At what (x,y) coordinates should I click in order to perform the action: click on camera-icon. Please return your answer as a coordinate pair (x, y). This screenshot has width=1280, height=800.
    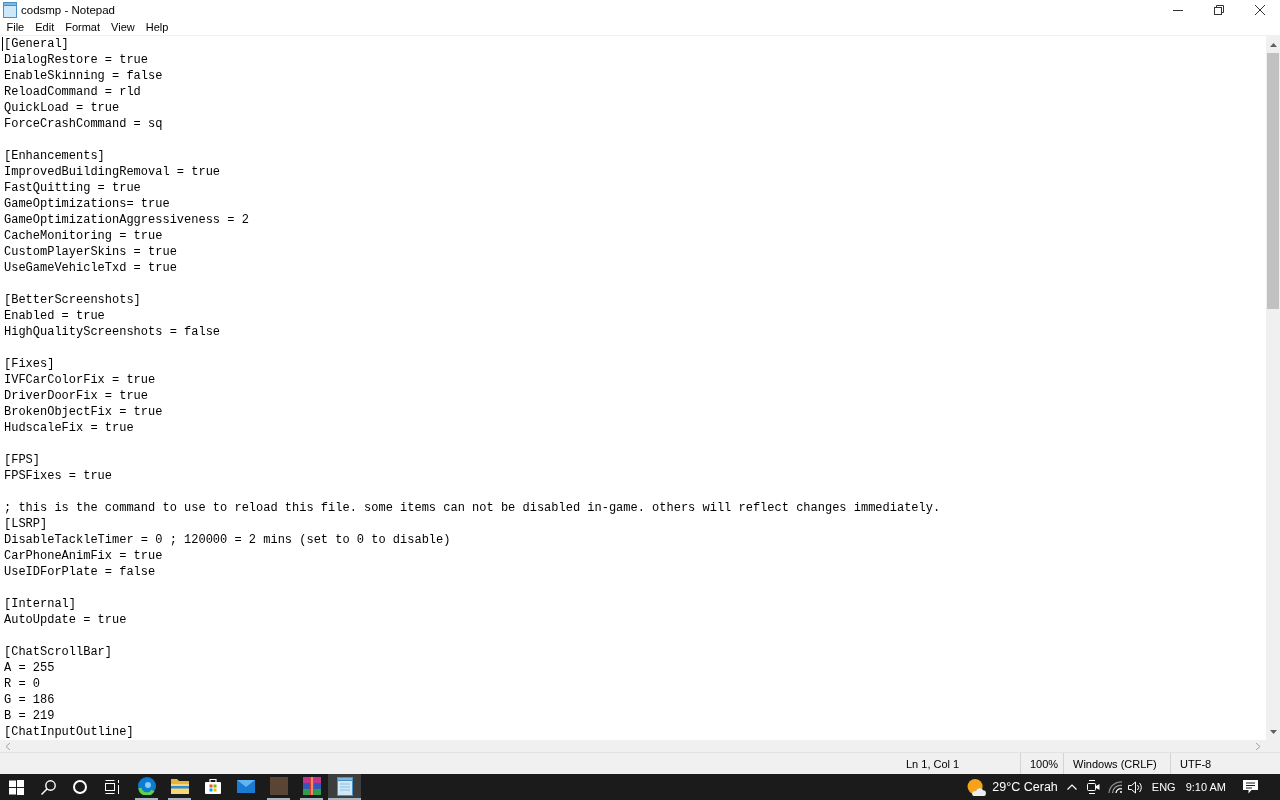
    Looking at the image, I should click on (1094, 787).